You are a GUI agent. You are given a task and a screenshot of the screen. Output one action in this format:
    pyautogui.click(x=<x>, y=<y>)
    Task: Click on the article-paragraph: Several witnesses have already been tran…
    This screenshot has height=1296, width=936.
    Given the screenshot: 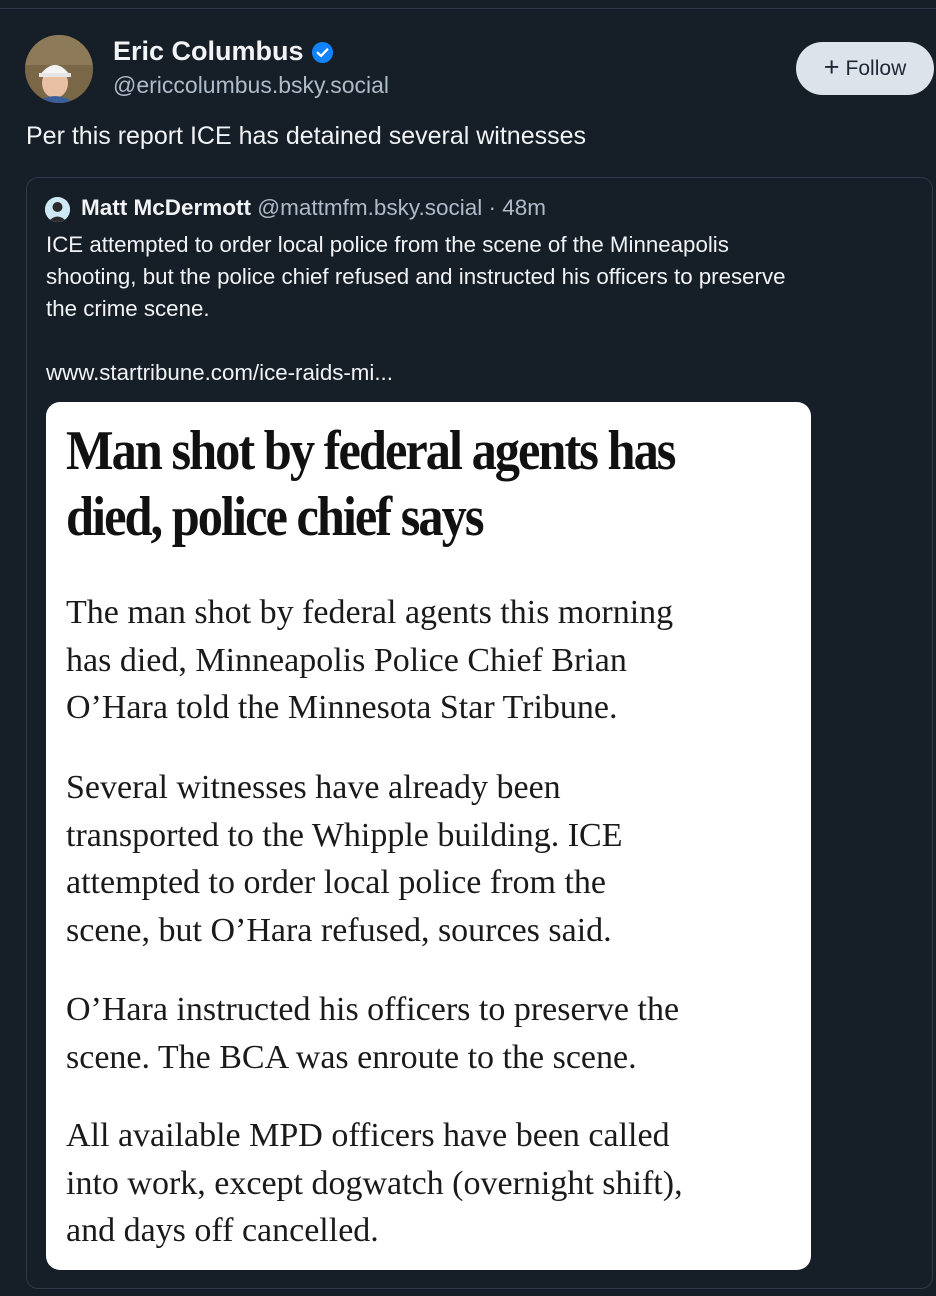 What is the action you would take?
    pyautogui.click(x=344, y=859)
    